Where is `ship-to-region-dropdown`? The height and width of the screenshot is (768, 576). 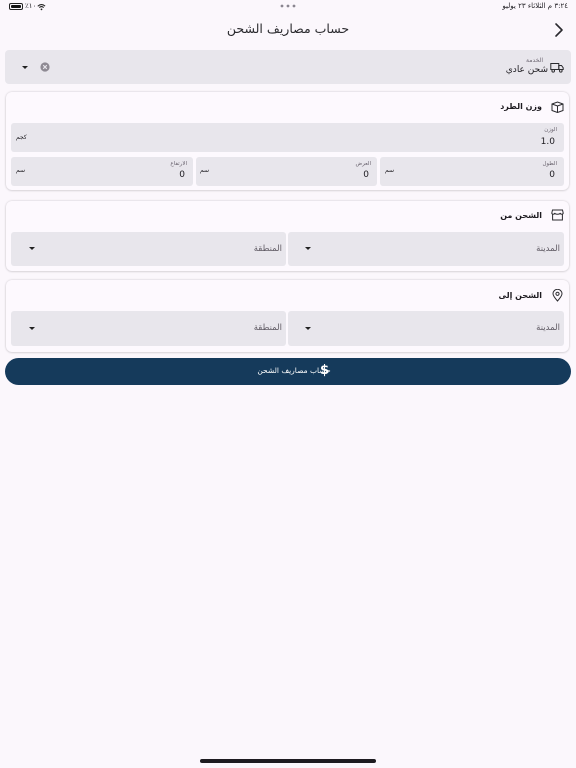 ship-to-region-dropdown is located at coordinates (148, 328).